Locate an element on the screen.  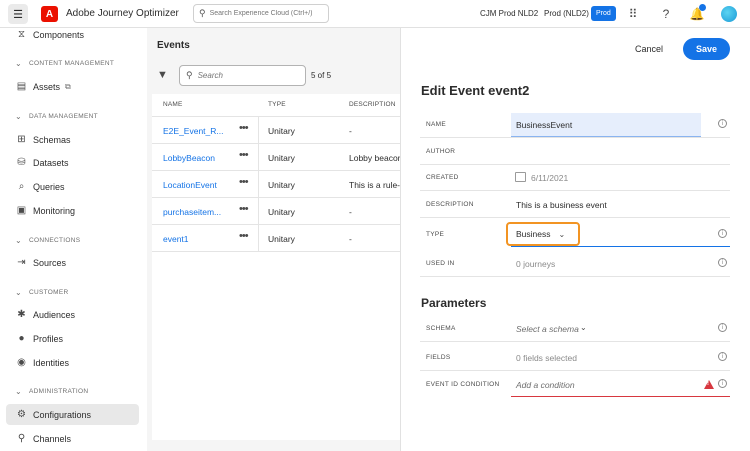
nav-item-monitoring: ▣ Monitoring is located at coordinates (72, 210).